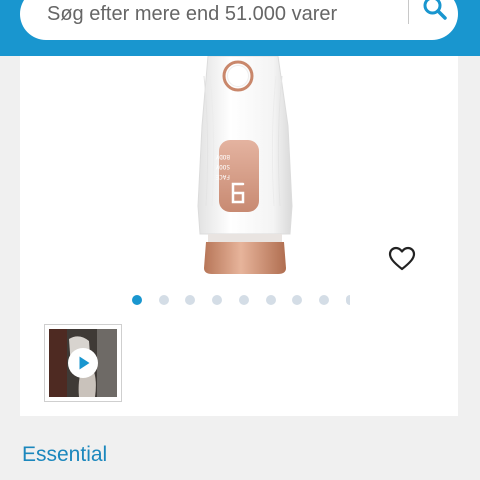 The height and width of the screenshot is (480, 480). I want to click on thumbnail-image, so click(83, 363).